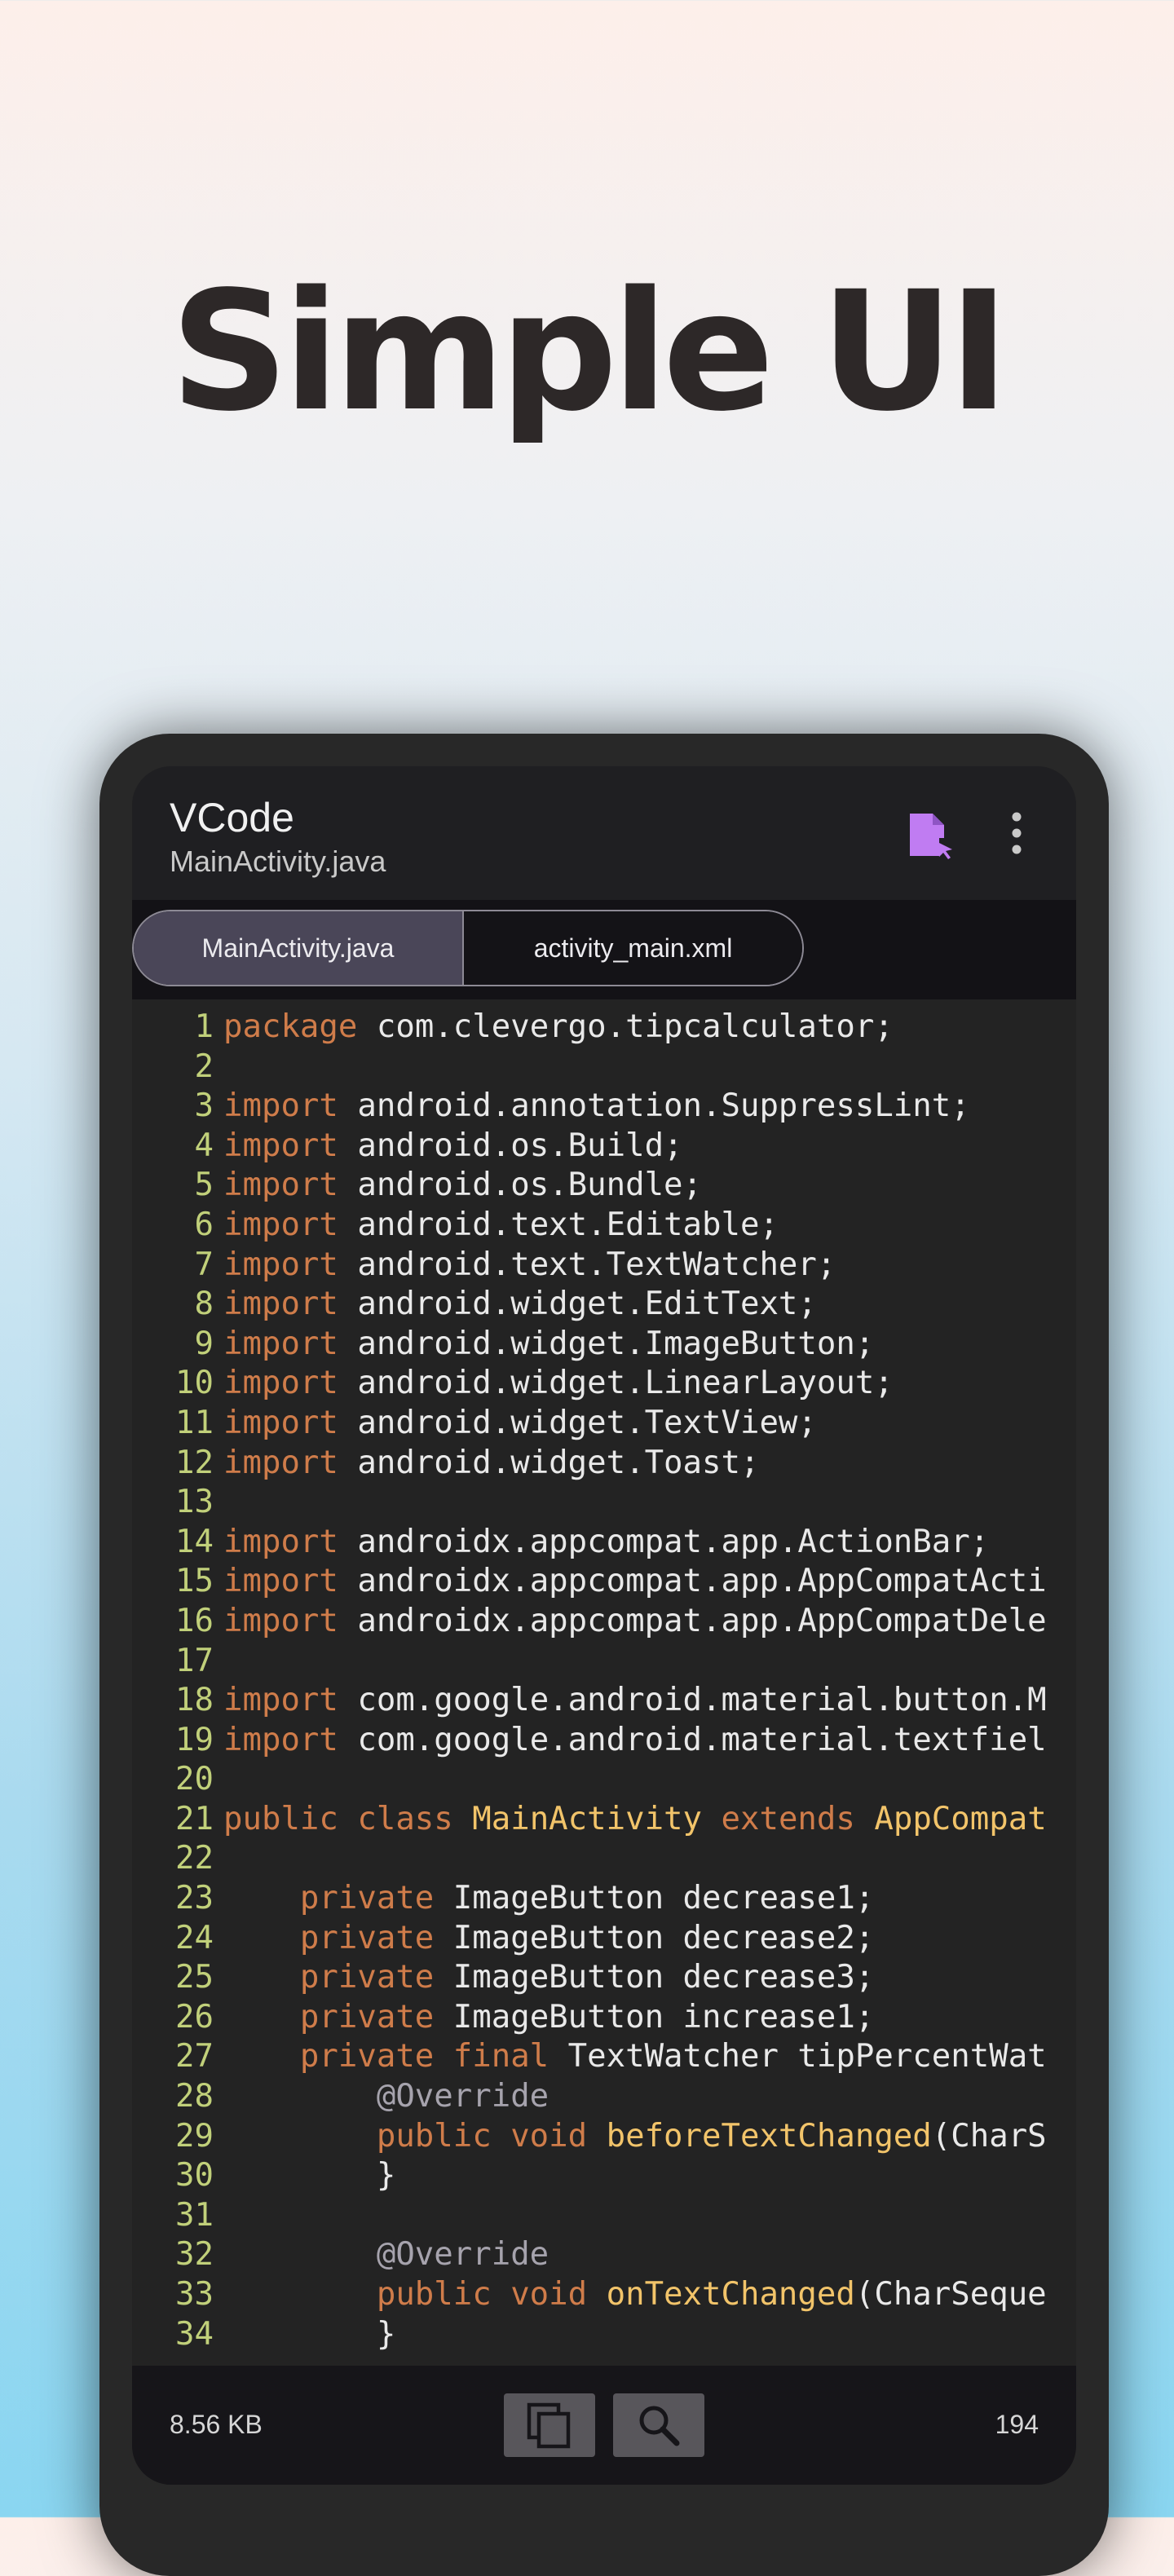 The height and width of the screenshot is (2576, 1174). Describe the element at coordinates (654, 2017) in the screenshot. I see `code-token: ImageButton increase1;` at that location.